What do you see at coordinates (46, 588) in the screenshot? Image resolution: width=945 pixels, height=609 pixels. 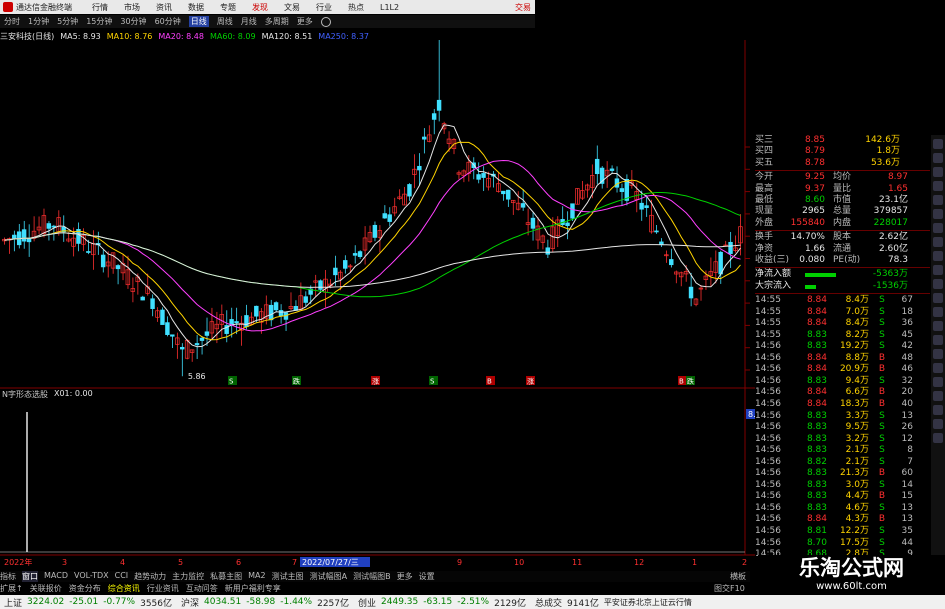 I see `extension-tab: 关联报价` at bounding box center [46, 588].